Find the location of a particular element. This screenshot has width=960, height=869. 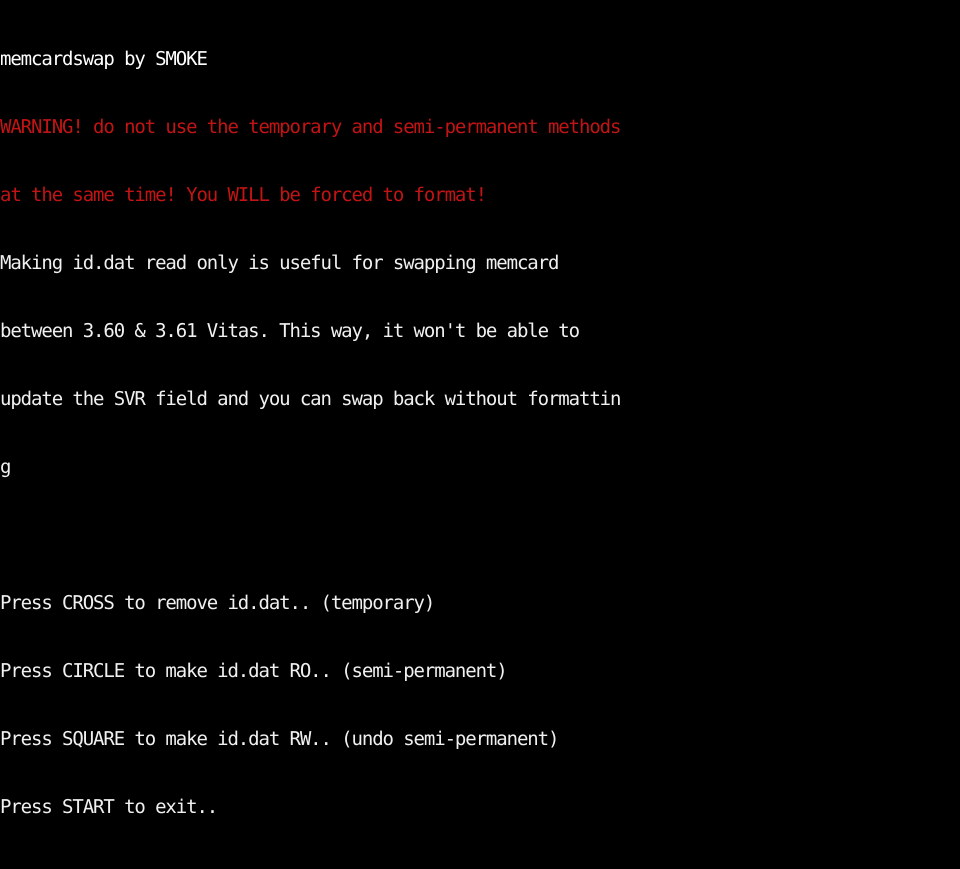

spacer-line is located at coordinates (480, 535).